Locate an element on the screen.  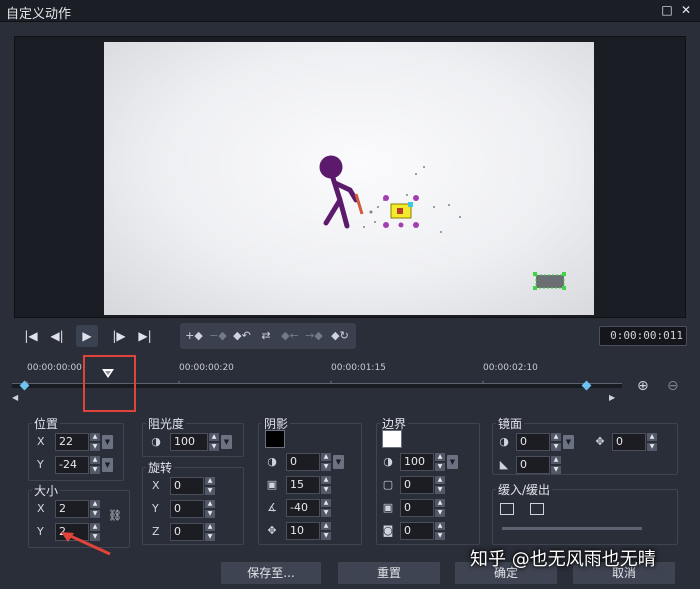
scene-artwork is located at coordinates (442, 222).